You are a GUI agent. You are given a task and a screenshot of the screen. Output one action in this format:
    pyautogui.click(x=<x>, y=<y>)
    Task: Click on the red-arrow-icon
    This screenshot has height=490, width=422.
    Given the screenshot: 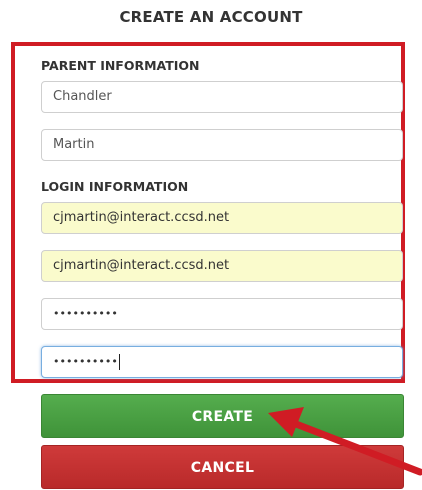 What is the action you would take?
    pyautogui.click(x=345, y=441)
    